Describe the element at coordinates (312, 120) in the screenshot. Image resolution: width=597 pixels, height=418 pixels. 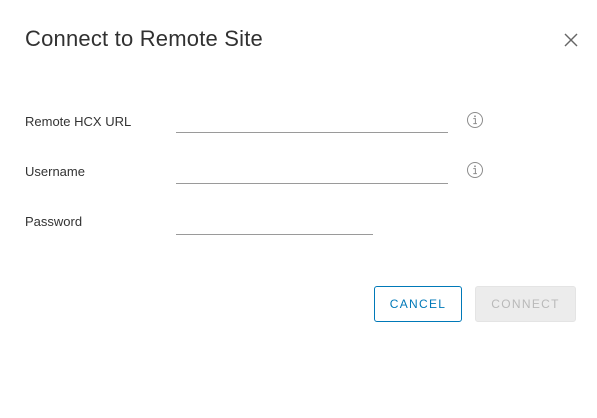
I see `remote-url-input` at that location.